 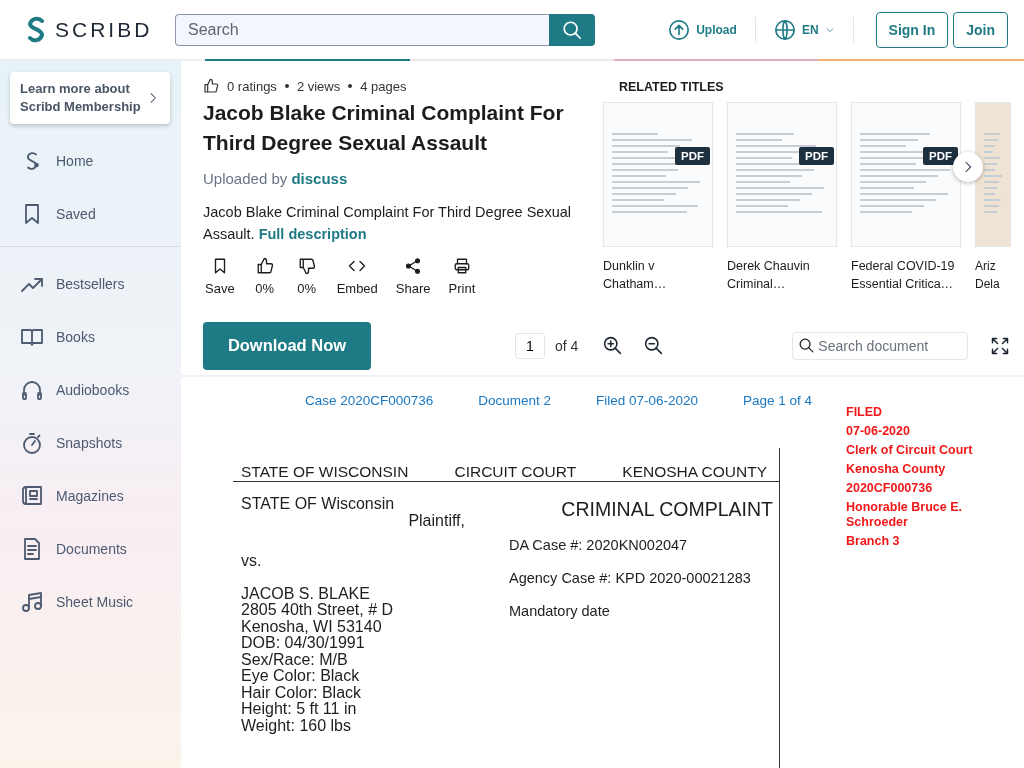 What do you see at coordinates (264, 276) in the screenshot?
I see `like-action-button: 0%` at bounding box center [264, 276].